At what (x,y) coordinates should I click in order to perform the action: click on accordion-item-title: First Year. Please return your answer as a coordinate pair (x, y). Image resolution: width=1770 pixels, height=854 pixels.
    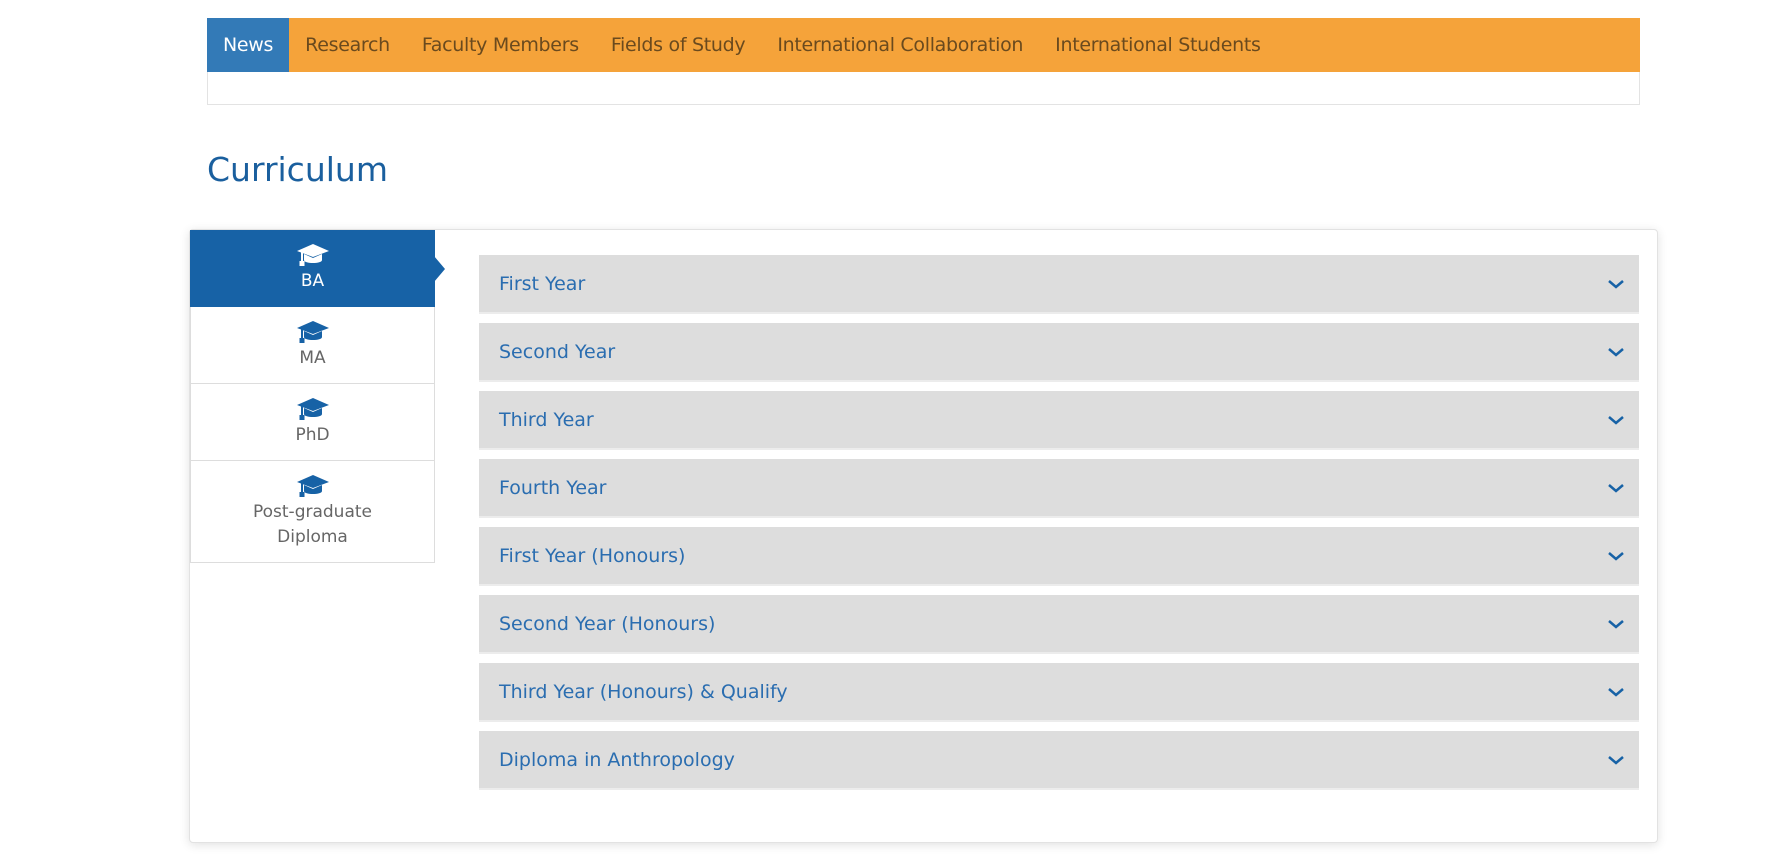
    Looking at the image, I should click on (542, 283).